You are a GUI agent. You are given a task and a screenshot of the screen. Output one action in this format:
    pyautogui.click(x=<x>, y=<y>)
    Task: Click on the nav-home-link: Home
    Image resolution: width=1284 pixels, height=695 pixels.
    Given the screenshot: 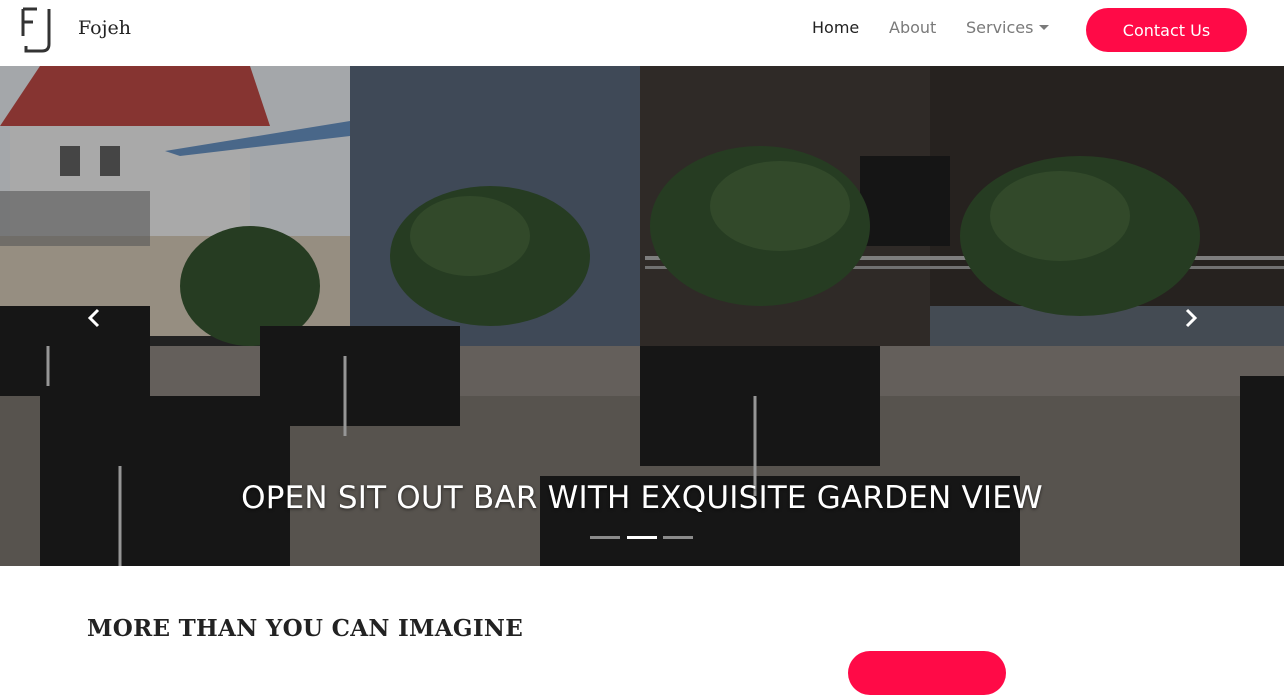 What is the action you would take?
    pyautogui.click(x=835, y=28)
    